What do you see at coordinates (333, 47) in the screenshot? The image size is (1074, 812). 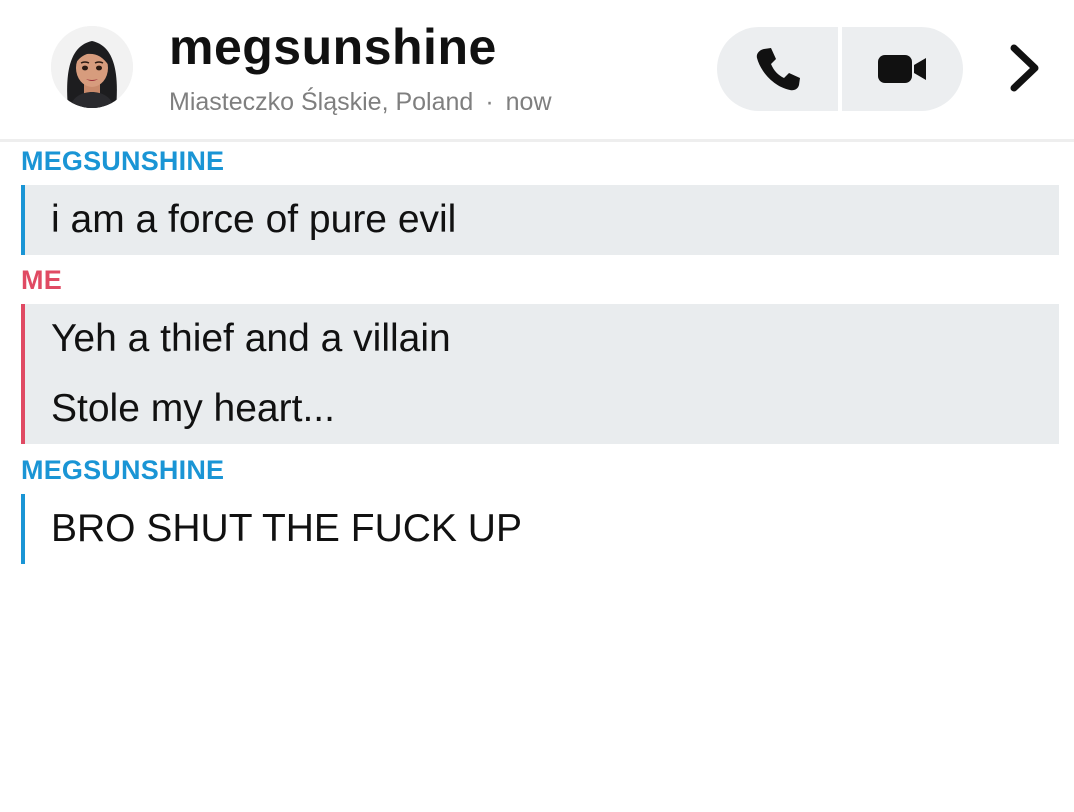 I see `contact-name: megsunshine` at bounding box center [333, 47].